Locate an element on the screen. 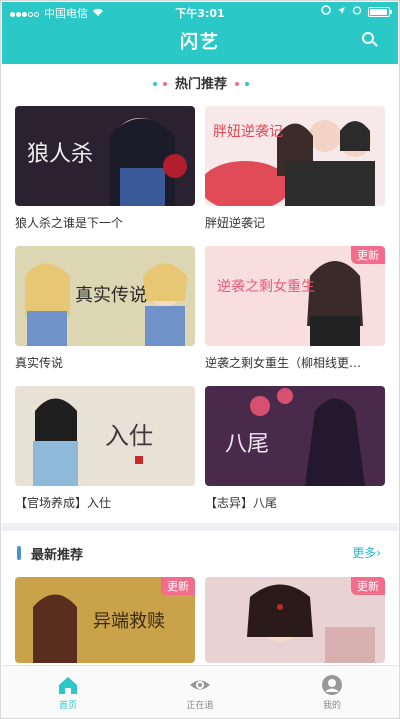 Image resolution: width=400 pixels, height=719 pixels. hot-item-officialdom: 入仕 【官场养成】入仕 is located at coordinates (105, 448).